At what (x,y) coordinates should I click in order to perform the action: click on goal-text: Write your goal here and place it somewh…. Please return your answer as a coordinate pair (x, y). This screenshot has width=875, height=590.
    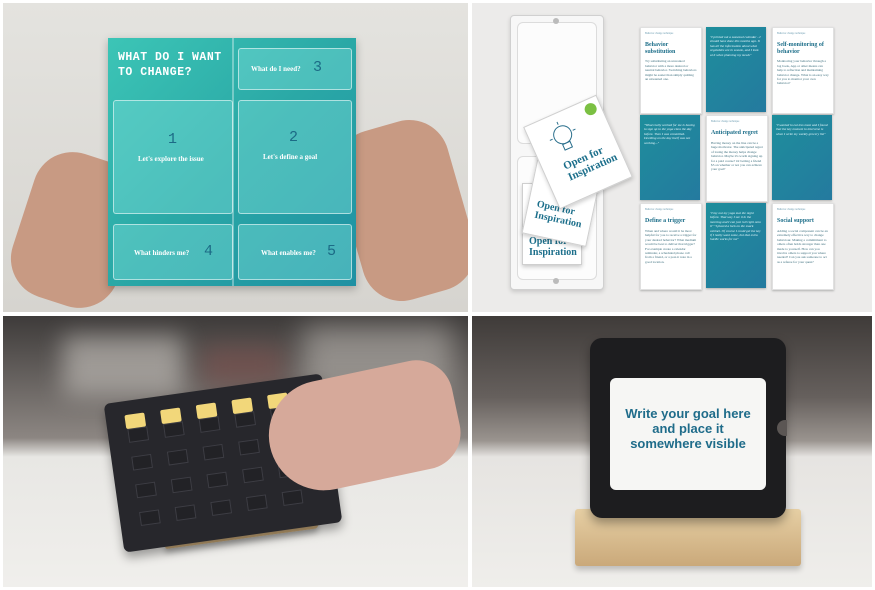
    Looking at the image, I should click on (688, 428).